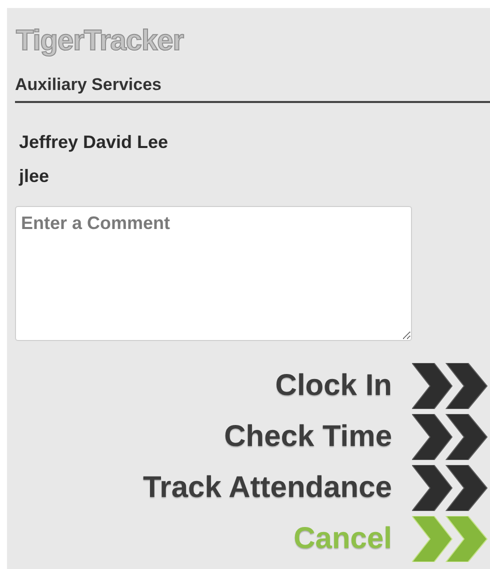 This screenshot has width=490, height=569. Describe the element at coordinates (333, 386) in the screenshot. I see `action-link: Clock In` at that location.